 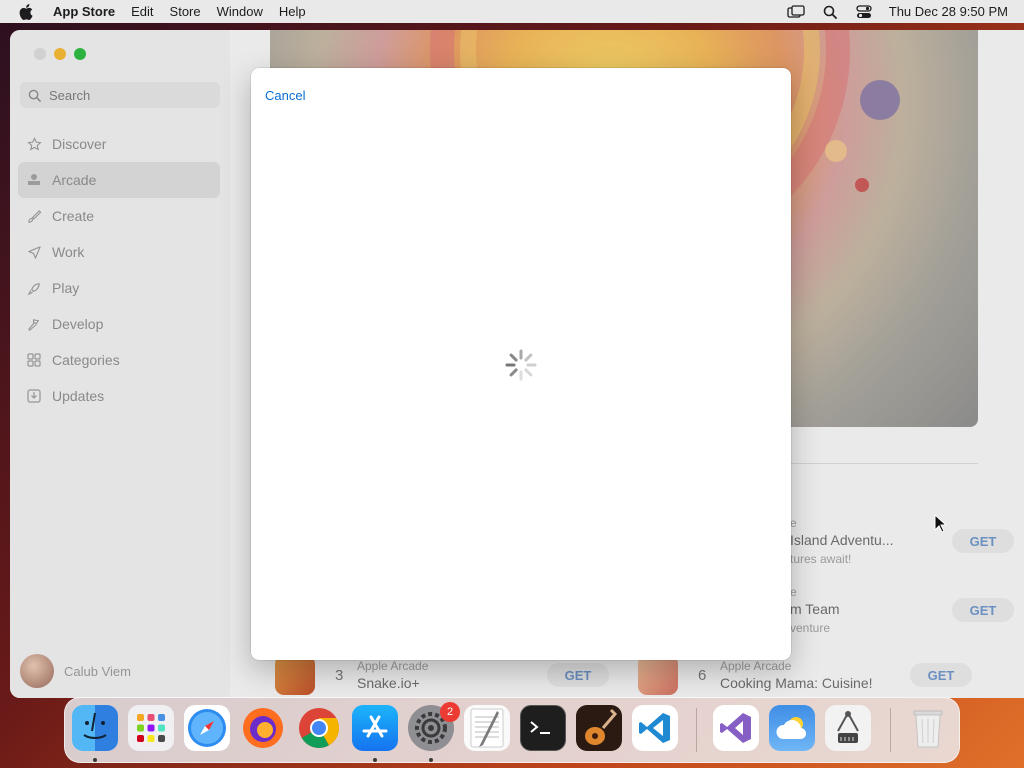 I want to click on chrome-icon, so click(x=319, y=728).